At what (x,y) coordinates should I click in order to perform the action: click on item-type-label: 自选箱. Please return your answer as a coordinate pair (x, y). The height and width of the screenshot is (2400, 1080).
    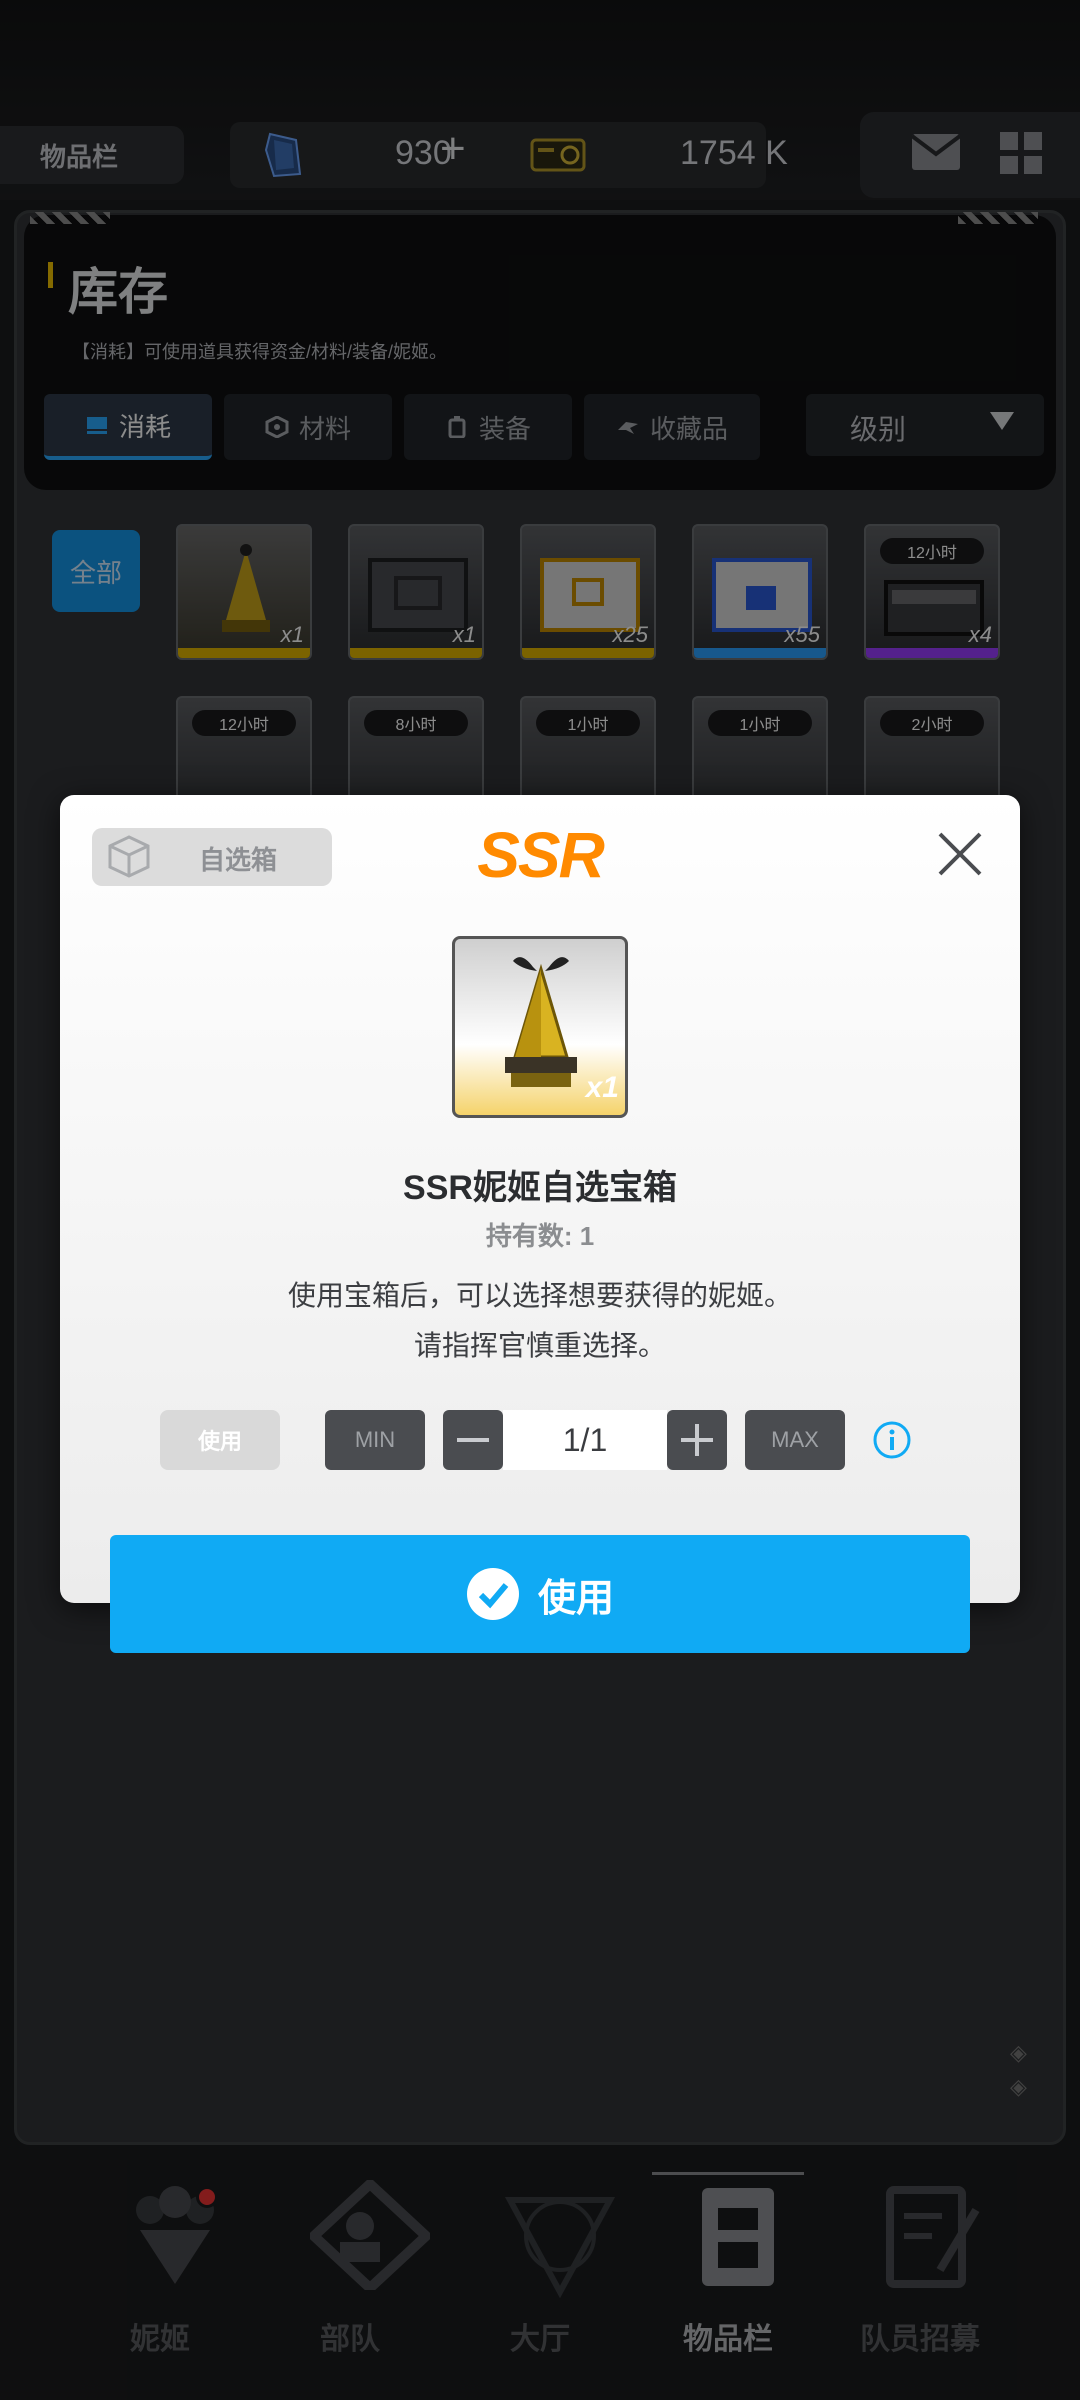
    Looking at the image, I should click on (237, 860).